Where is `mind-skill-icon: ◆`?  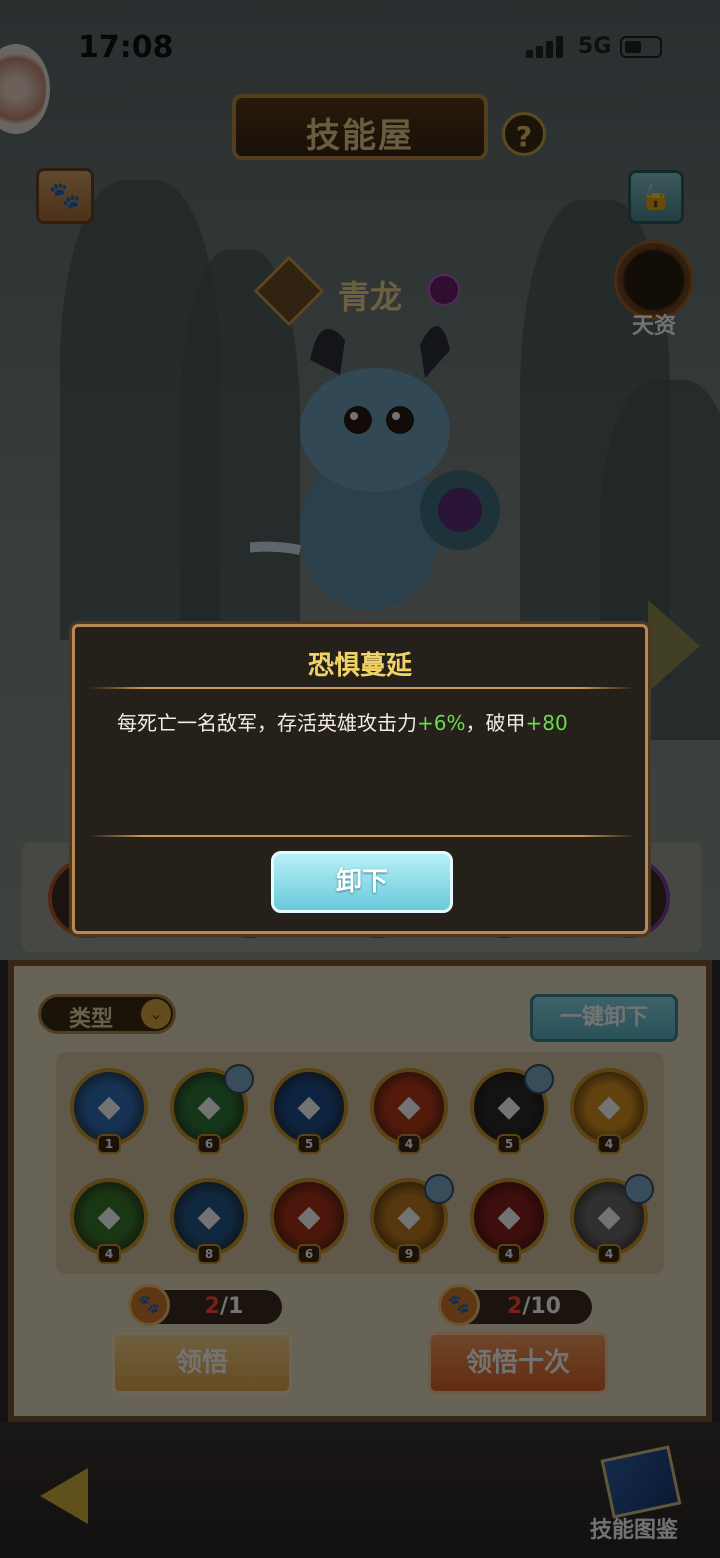 mind-skill-icon: ◆ is located at coordinates (209, 1216).